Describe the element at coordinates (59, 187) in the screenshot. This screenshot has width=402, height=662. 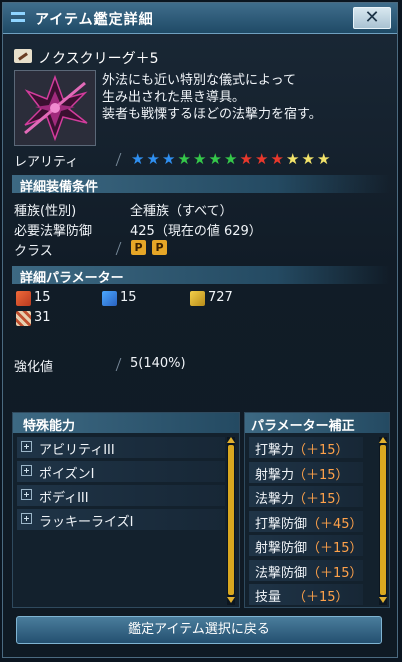
I see `section-title: 詳細装備条件` at that location.